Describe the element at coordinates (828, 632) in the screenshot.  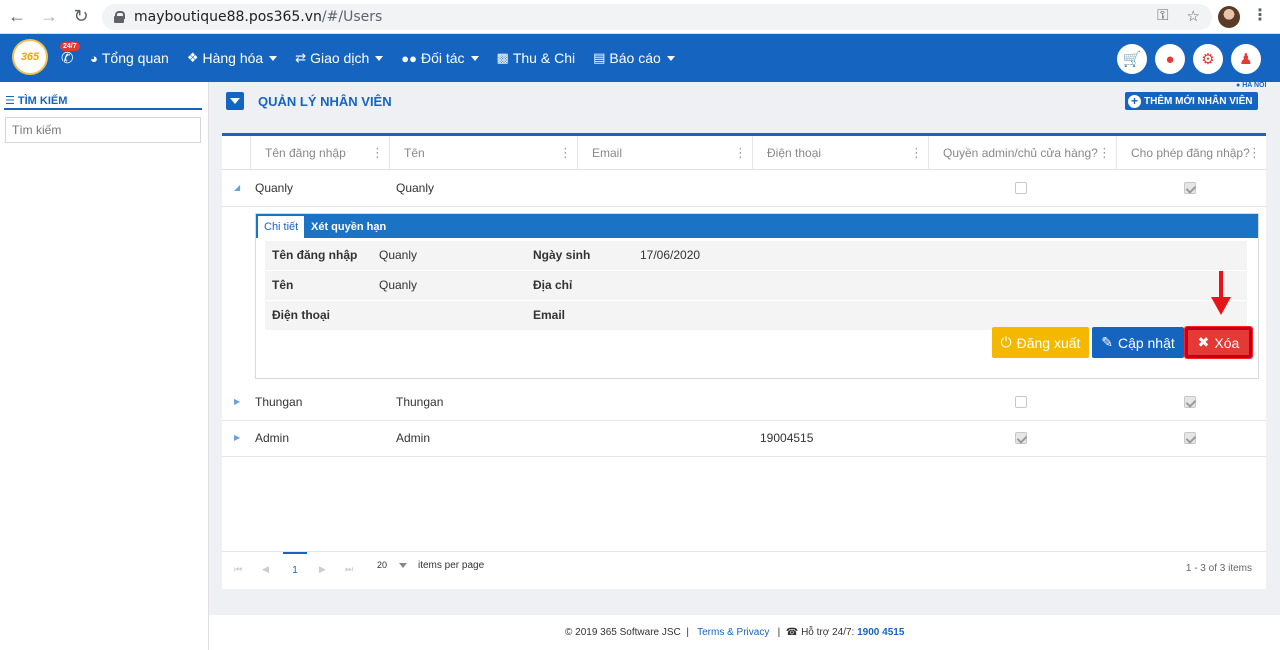
I see `support-label: Hỗ trợ 24/7:` at that location.